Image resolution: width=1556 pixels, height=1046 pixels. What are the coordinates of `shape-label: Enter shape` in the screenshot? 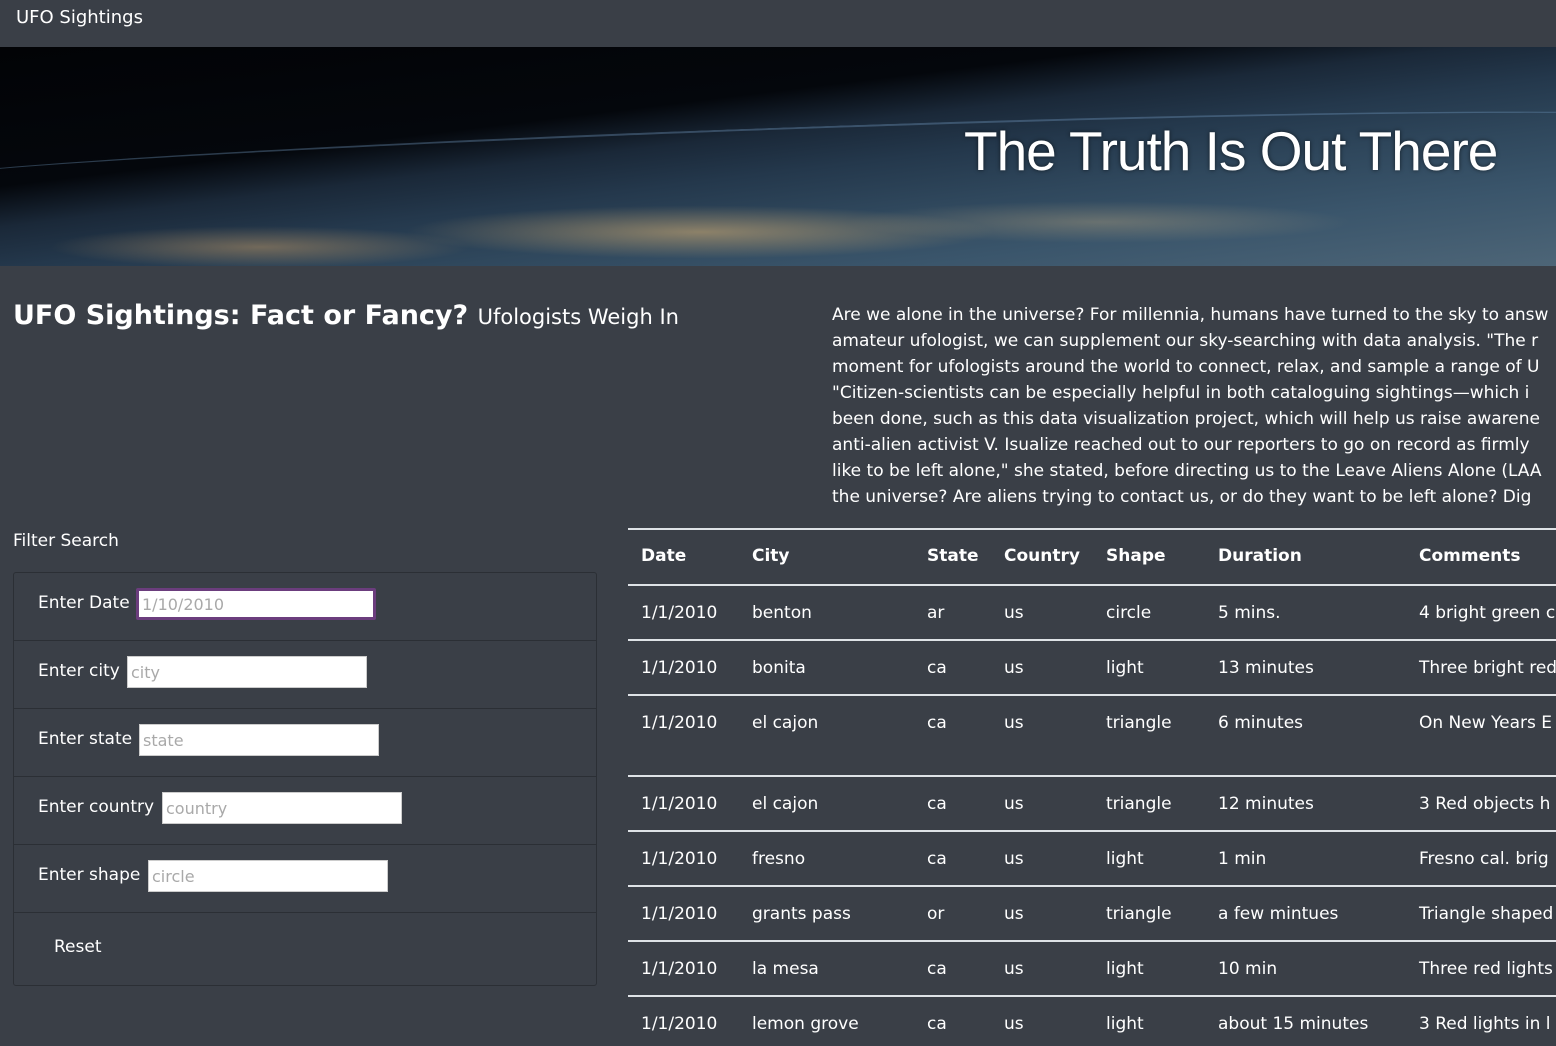 It's located at (89, 875).